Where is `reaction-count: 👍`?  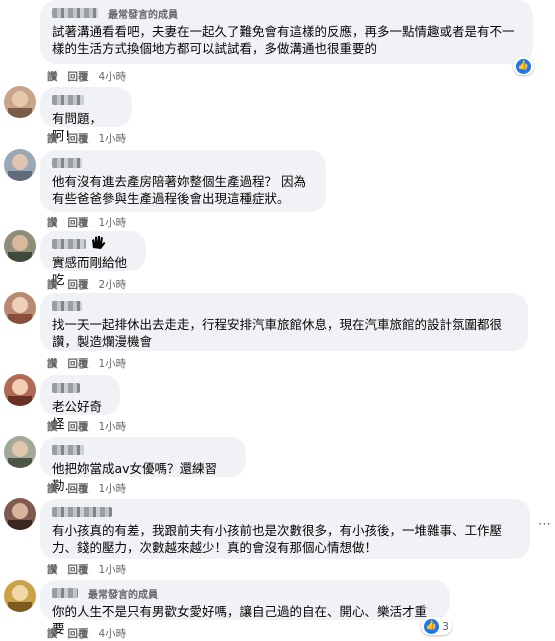
reaction-count: 👍 is located at coordinates (523, 66).